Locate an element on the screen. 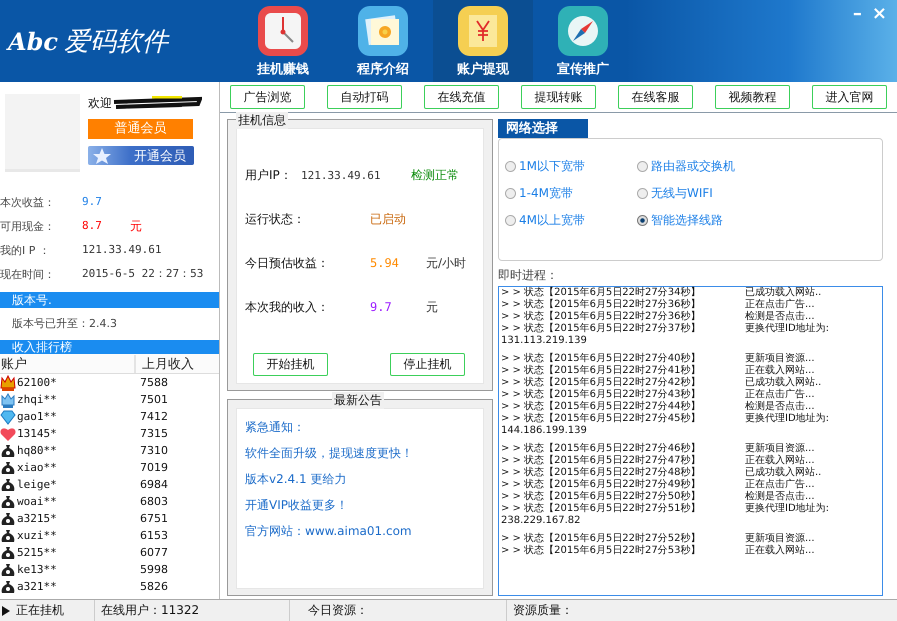 This screenshot has height=621, width=897. log-status: > > 状态【2015年6月5日22时27分49秒】 is located at coordinates (601, 484).